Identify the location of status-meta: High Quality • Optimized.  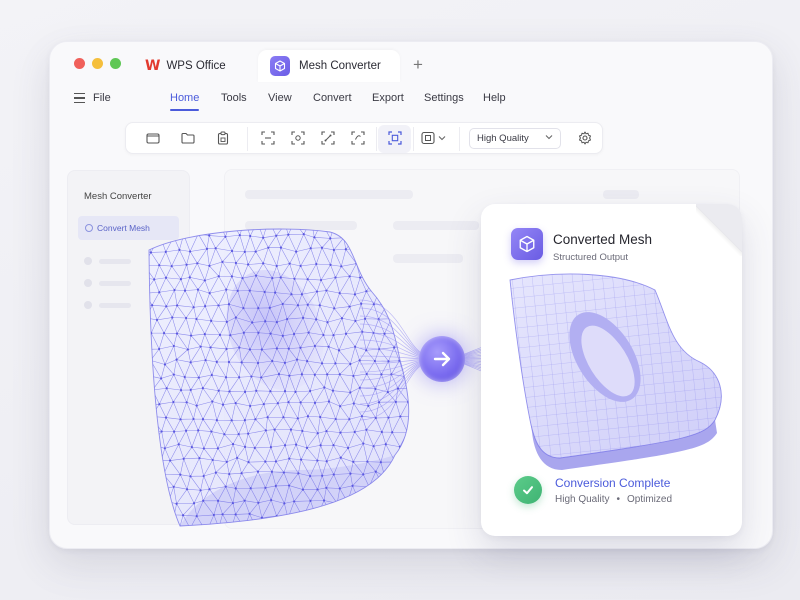
(613, 499).